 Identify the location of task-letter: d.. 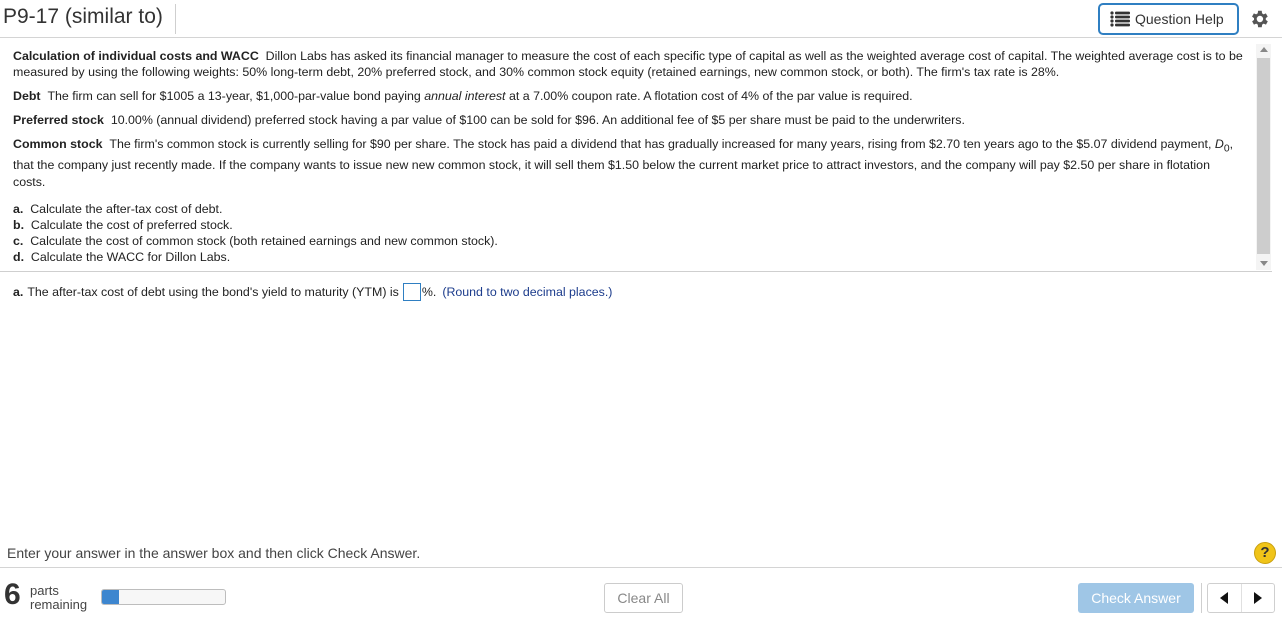
(19, 257).